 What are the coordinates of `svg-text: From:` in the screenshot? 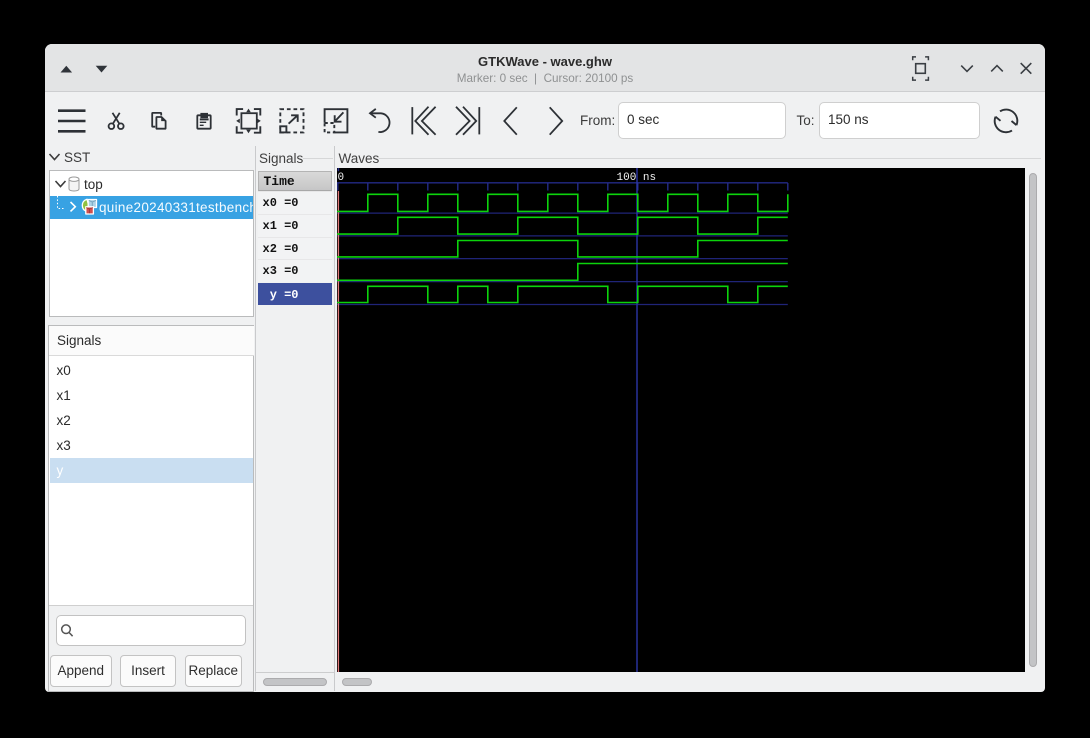 It's located at (597, 120).